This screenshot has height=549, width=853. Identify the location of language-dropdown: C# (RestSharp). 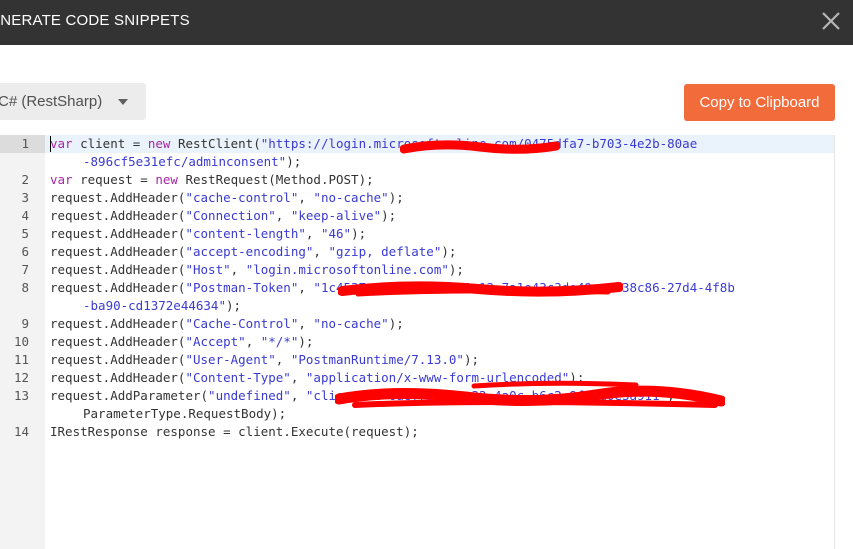
(73, 101).